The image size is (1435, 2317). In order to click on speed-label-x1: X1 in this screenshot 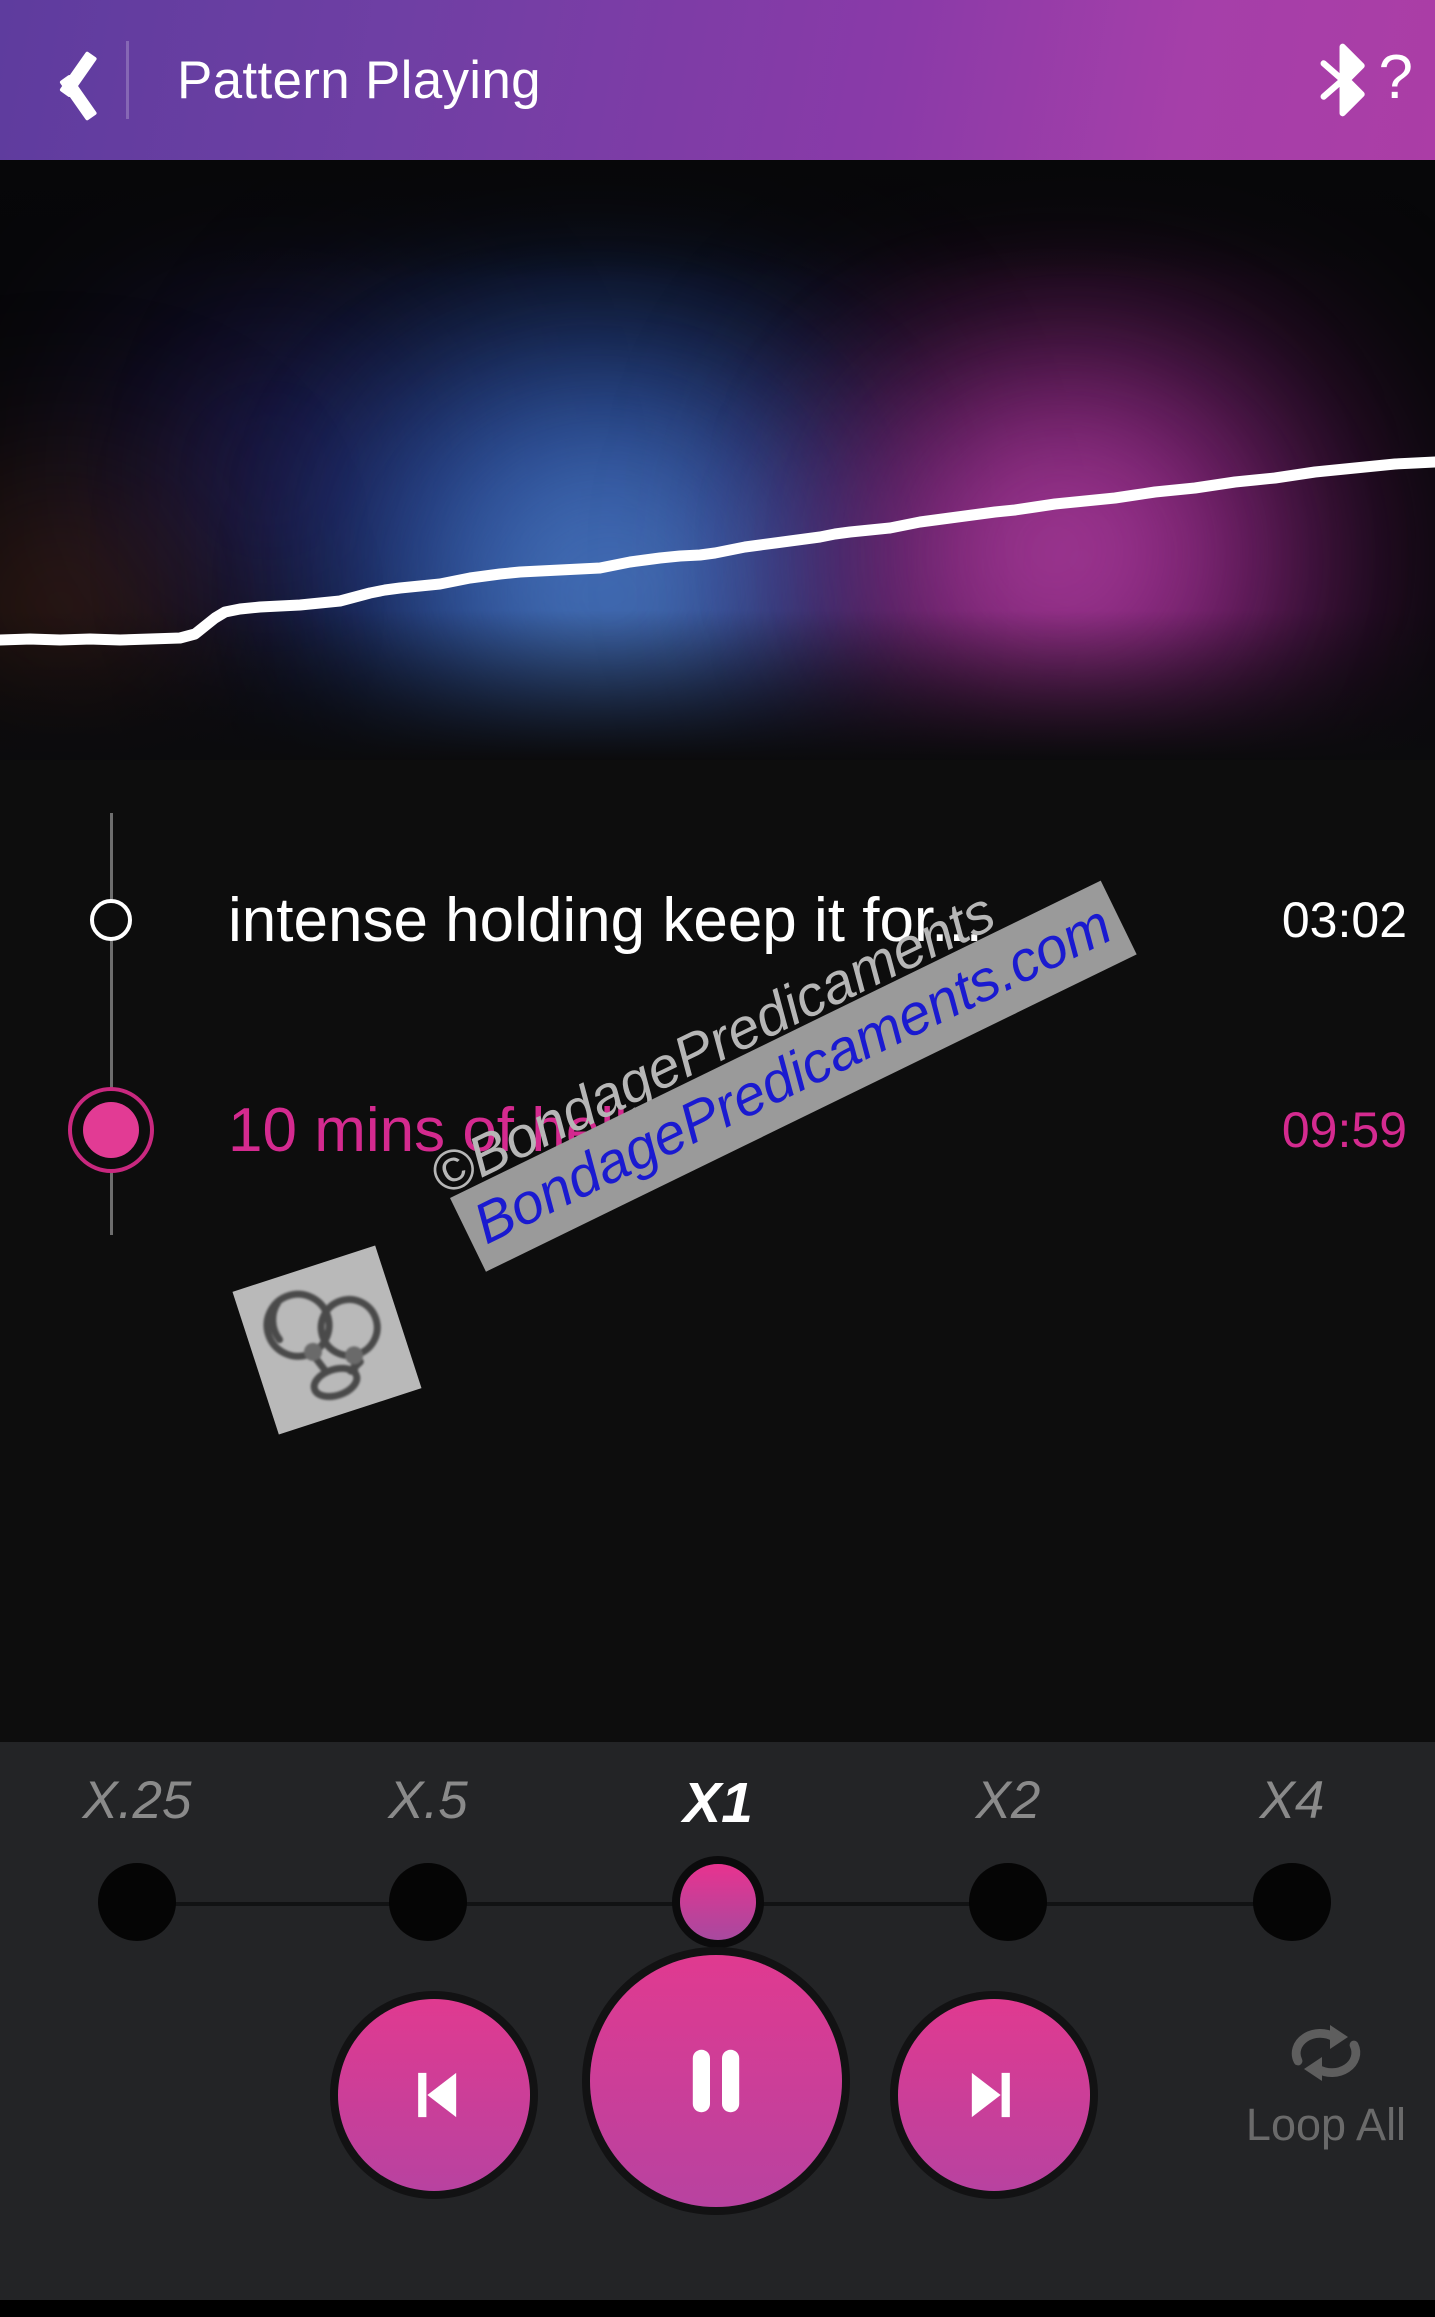, I will do `click(718, 1803)`.